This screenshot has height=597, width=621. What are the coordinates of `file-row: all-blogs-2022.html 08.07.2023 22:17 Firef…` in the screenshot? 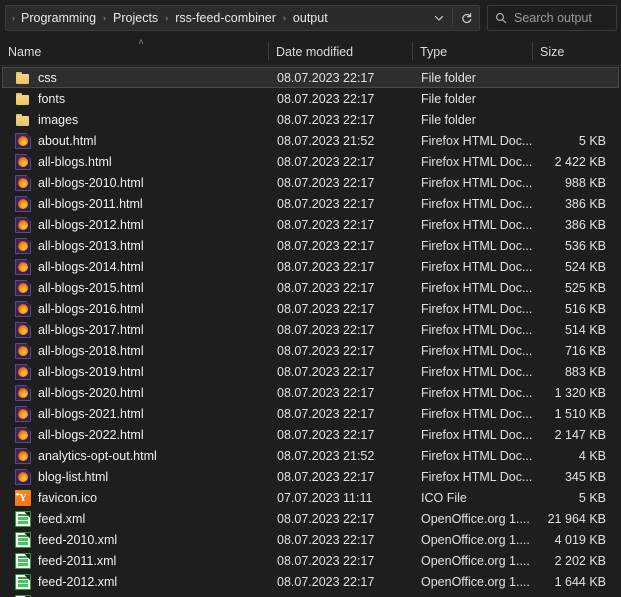 It's located at (310, 434).